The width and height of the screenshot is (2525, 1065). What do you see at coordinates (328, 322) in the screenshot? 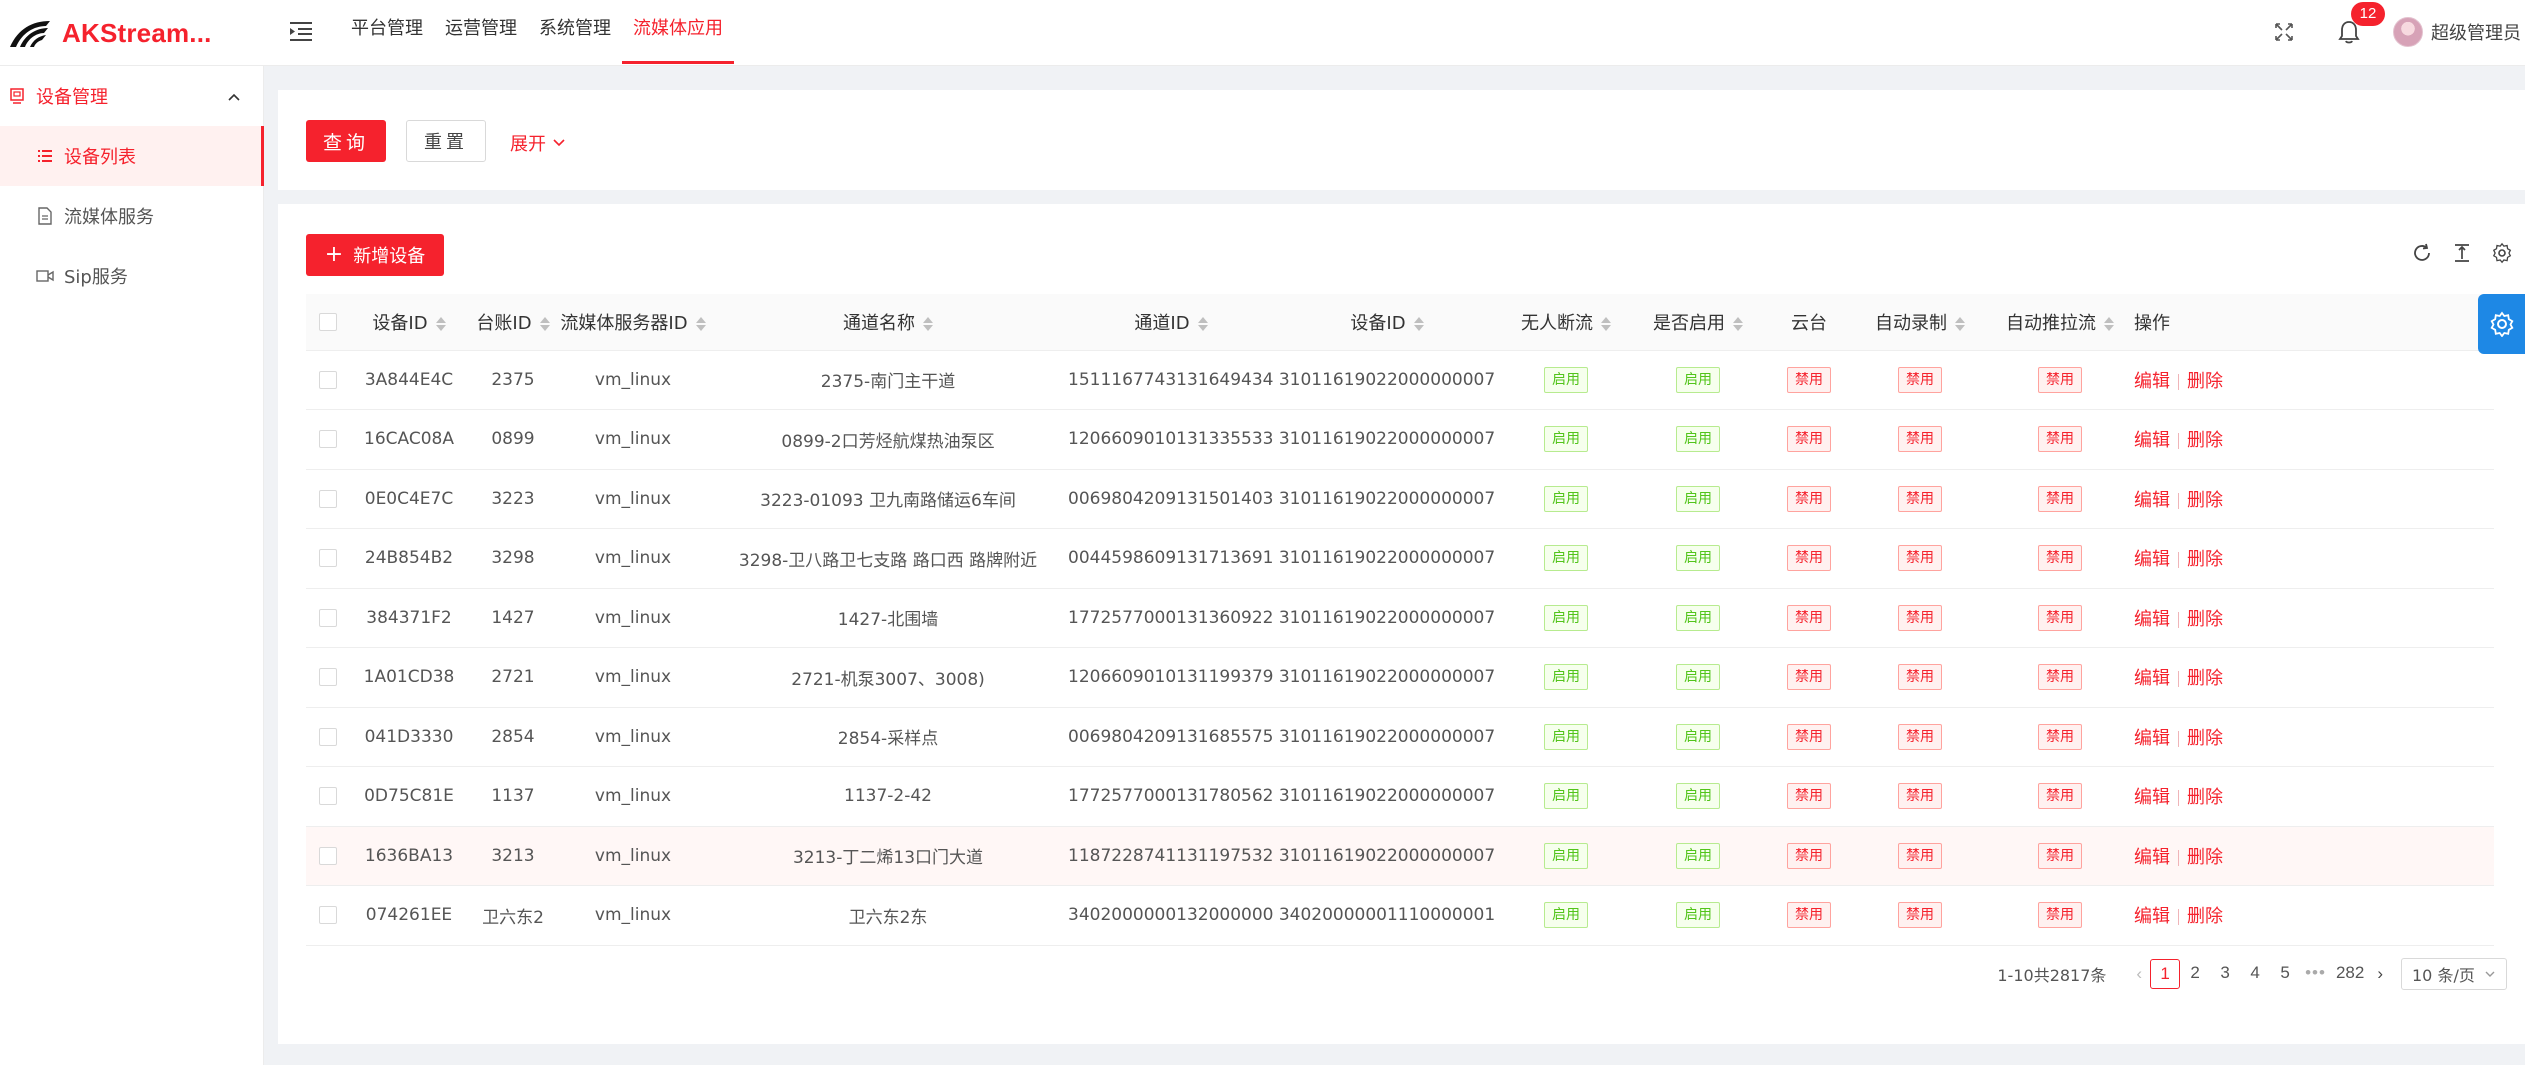
I see `select-all-checkbox` at bounding box center [328, 322].